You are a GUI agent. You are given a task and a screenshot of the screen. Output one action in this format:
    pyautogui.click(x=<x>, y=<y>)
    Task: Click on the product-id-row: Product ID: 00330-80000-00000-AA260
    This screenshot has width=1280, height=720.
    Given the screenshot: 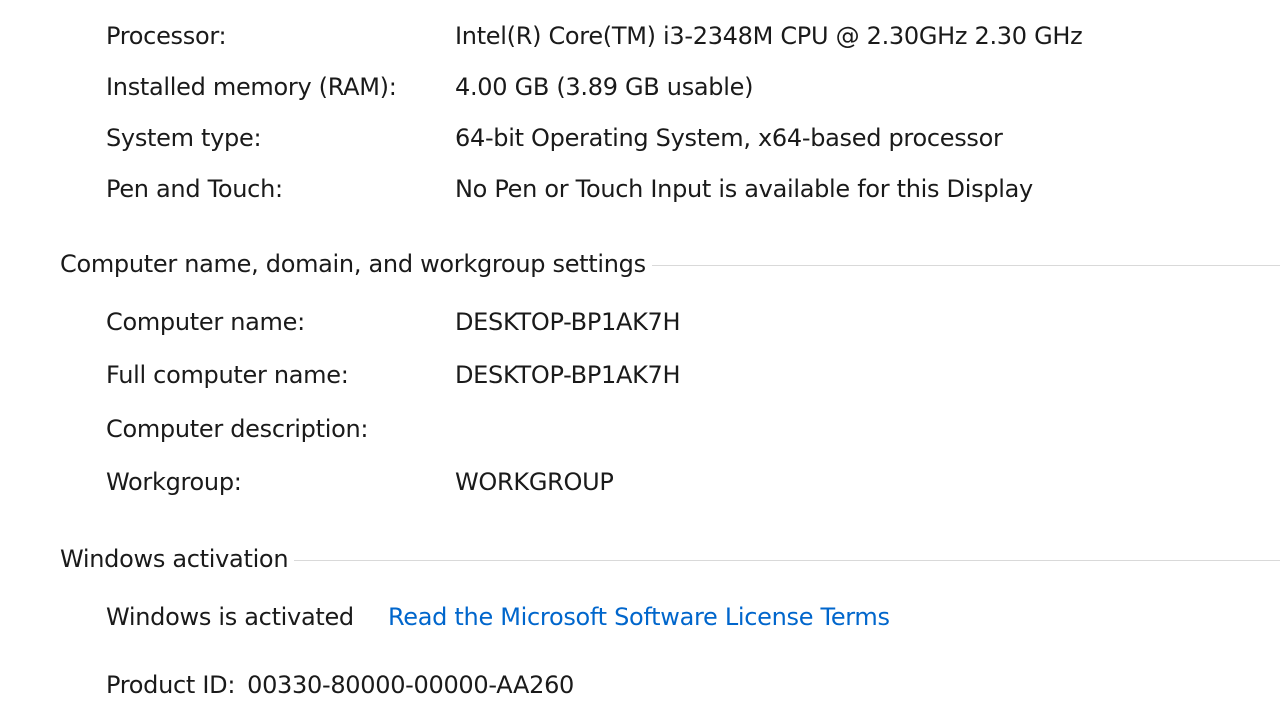 What is the action you would take?
    pyautogui.click(x=640, y=685)
    